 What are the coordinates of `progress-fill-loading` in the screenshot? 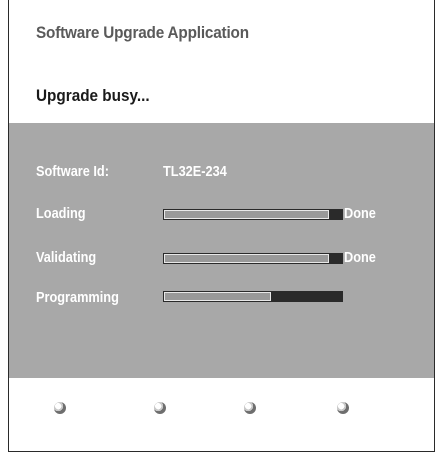 It's located at (246, 214).